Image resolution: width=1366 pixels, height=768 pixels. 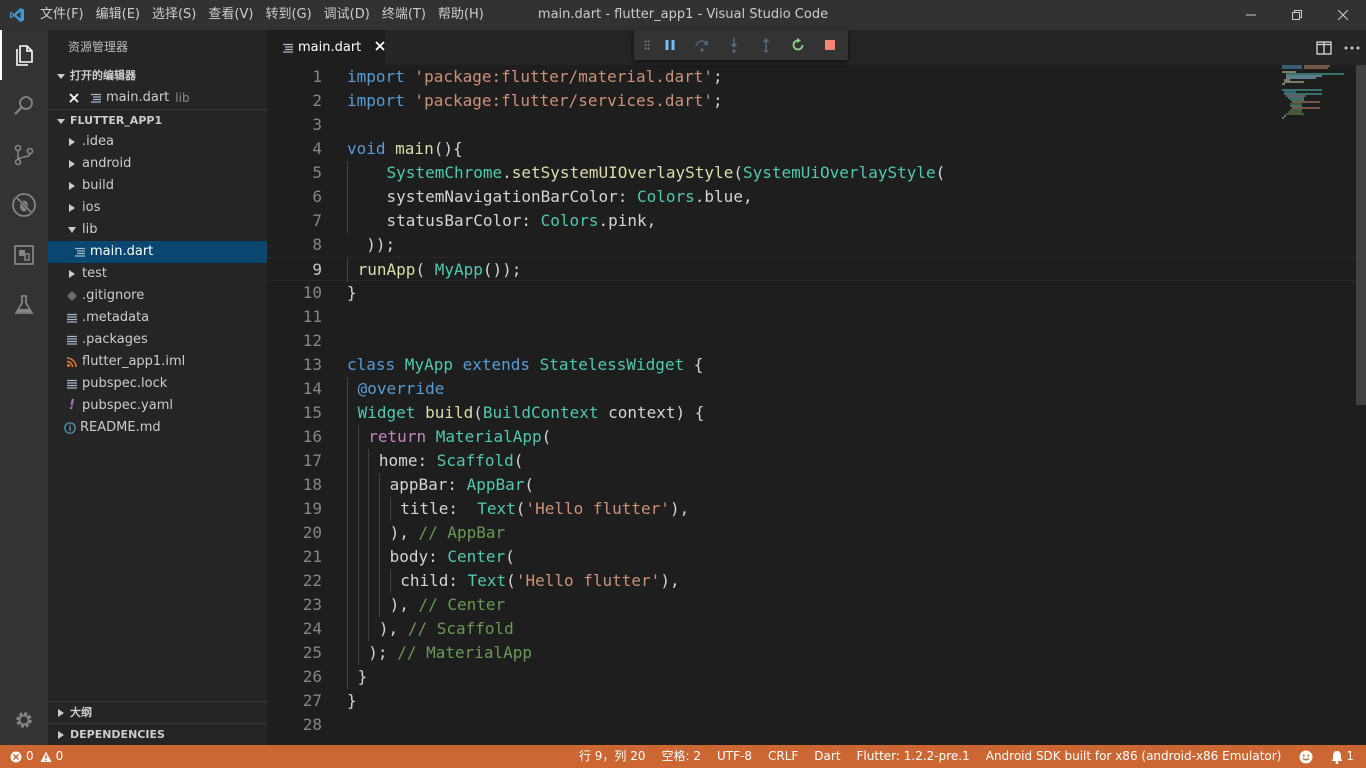 I want to click on tree-file-pubspec-lock: pubspec.lock, so click(x=157, y=384).